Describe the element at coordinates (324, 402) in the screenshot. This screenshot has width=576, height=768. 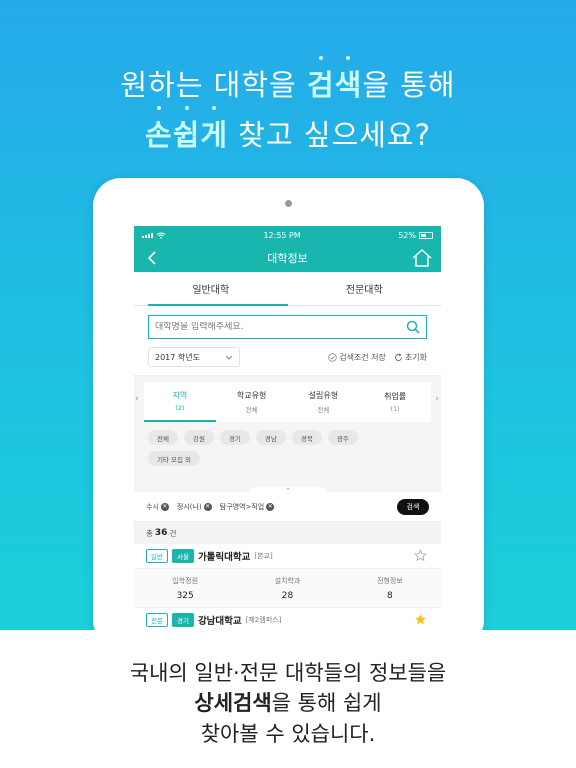
I see `category-establishment-type: 설립유형 전체` at that location.